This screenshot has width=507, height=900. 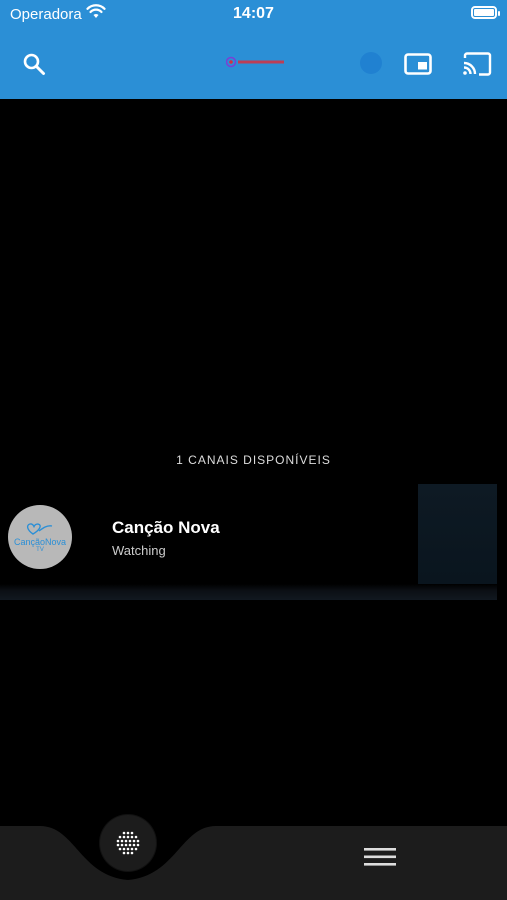 What do you see at coordinates (485, 12) in the screenshot?
I see `battery-icon` at bounding box center [485, 12].